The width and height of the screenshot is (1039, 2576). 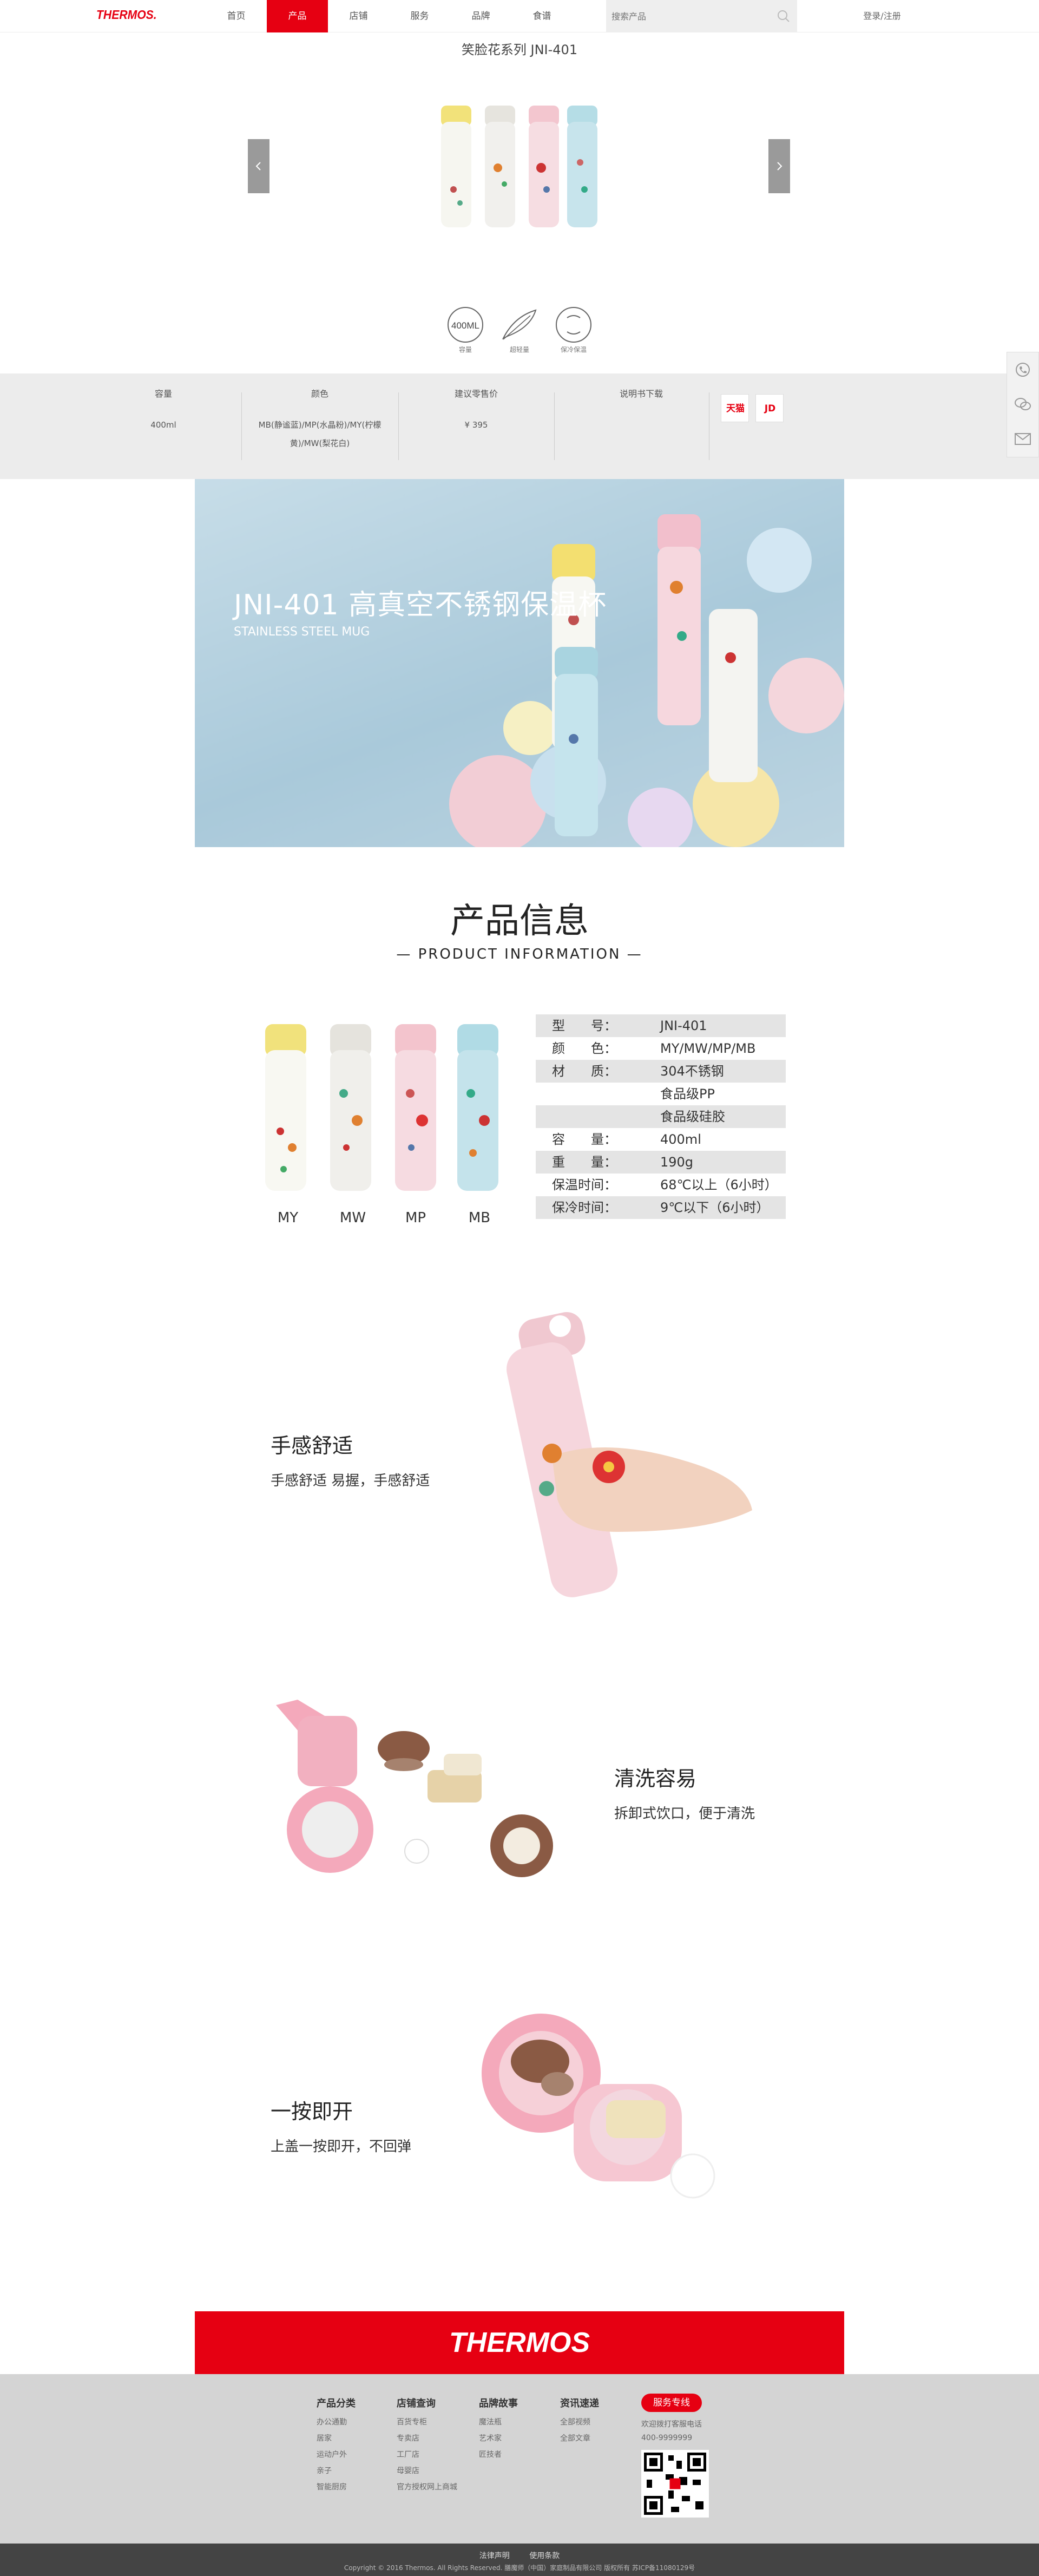 What do you see at coordinates (354, 2422) in the screenshot?
I see `footer-link: 办公通勤` at bounding box center [354, 2422].